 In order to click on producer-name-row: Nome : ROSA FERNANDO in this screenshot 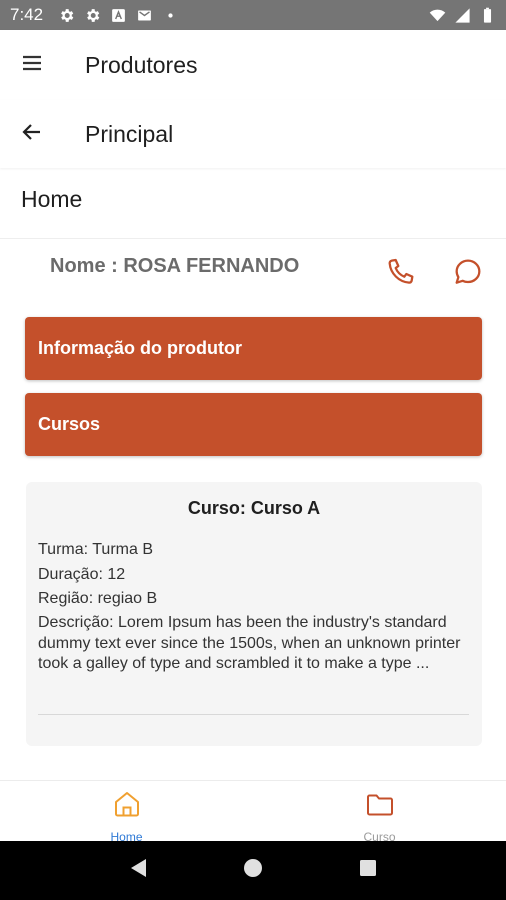, I will do `click(253, 271)`.